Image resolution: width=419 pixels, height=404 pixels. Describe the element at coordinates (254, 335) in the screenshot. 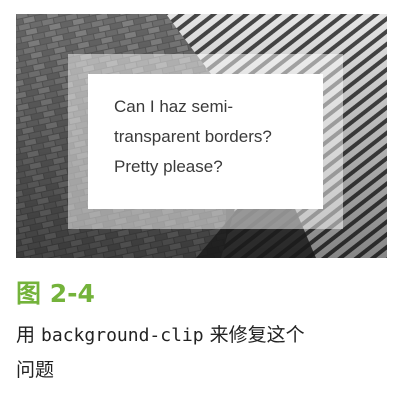

I see `caption-suffix: 来修复这个` at that location.